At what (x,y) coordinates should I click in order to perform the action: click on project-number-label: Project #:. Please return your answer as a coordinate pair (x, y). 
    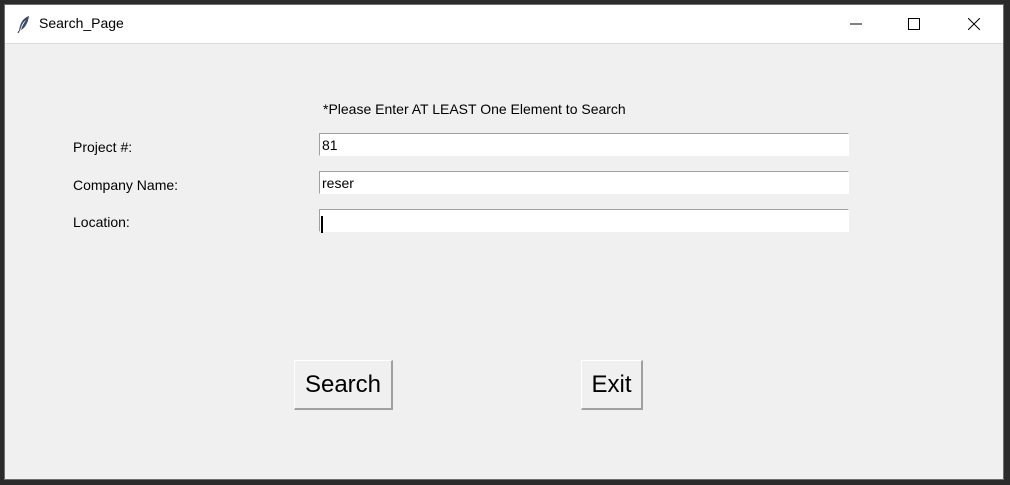
    Looking at the image, I should click on (103, 147).